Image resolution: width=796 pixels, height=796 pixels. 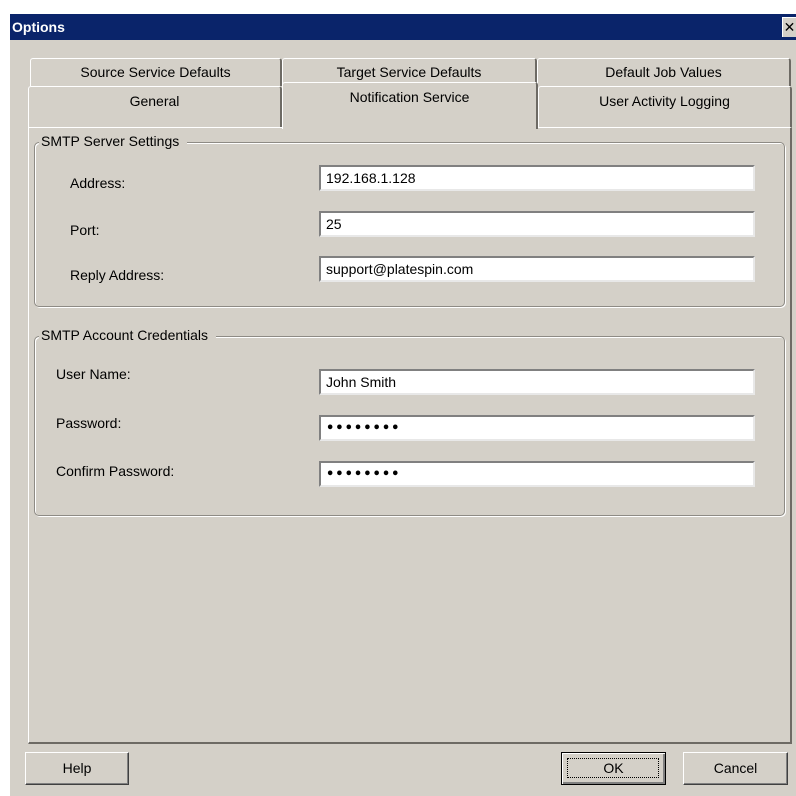 I want to click on tab-label: Default Job Values, so click(x=663, y=72).